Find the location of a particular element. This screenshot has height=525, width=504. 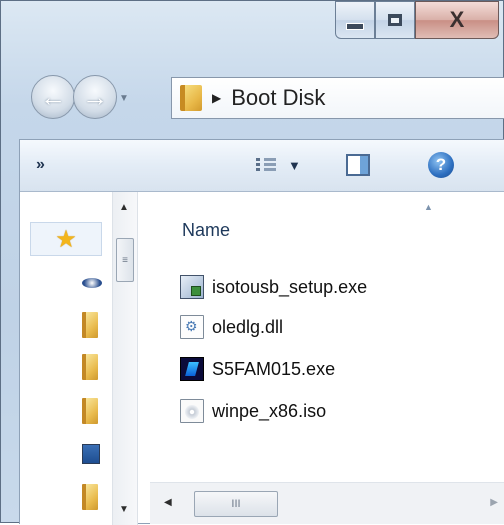

list-item: oledlg.dll is located at coordinates (231, 327).